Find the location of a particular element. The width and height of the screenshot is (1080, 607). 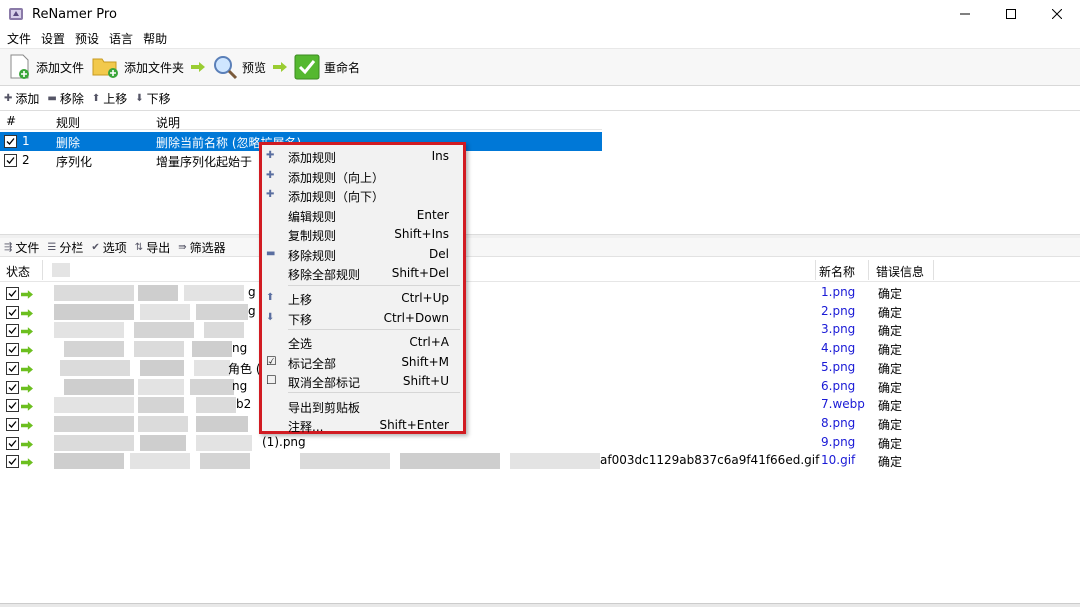

checkbox-checked-icon: ☑ is located at coordinates (271, 360).